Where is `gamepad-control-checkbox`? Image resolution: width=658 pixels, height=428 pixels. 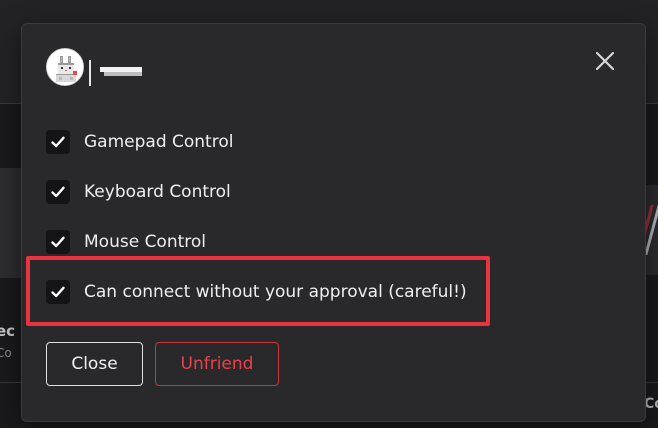
gamepad-control-checkbox is located at coordinates (58, 142).